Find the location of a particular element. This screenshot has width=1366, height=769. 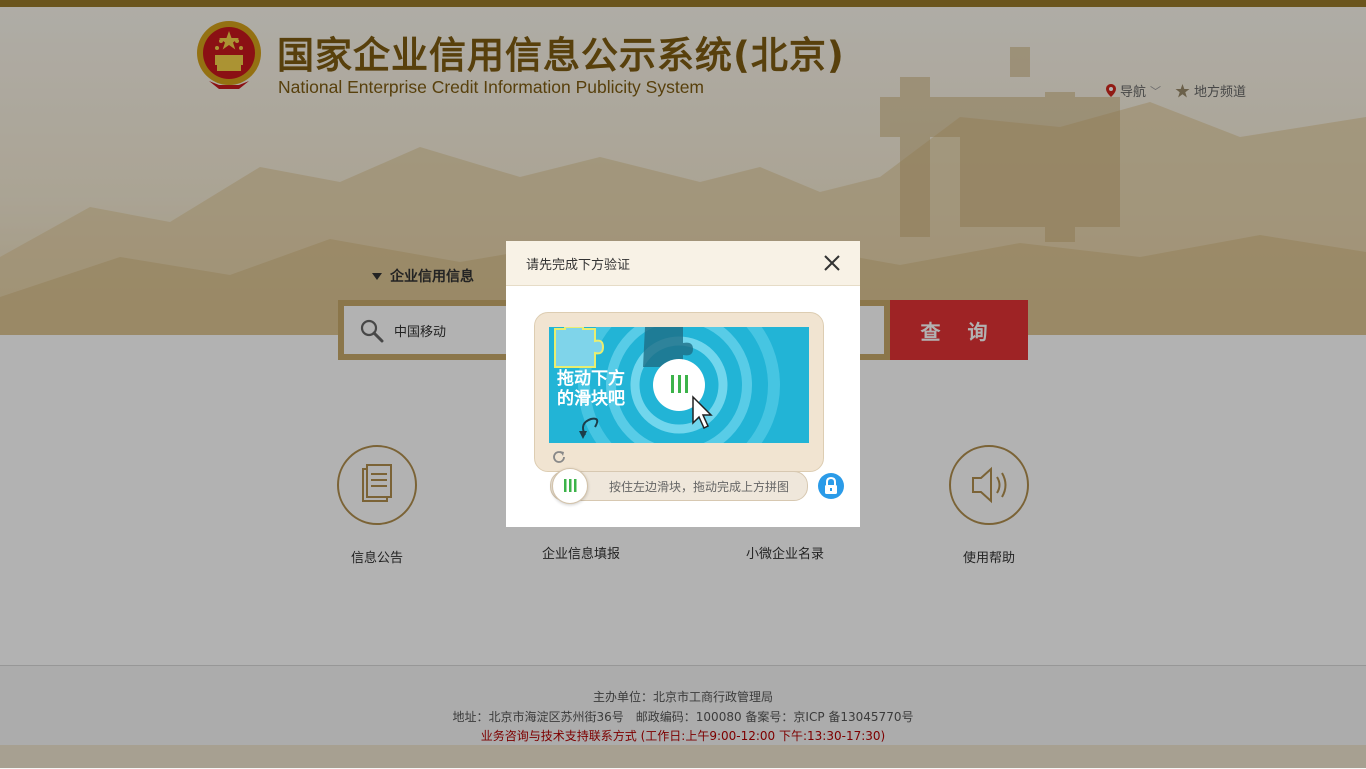

dialog-header: 请先完成下方验证 is located at coordinates (683, 263).